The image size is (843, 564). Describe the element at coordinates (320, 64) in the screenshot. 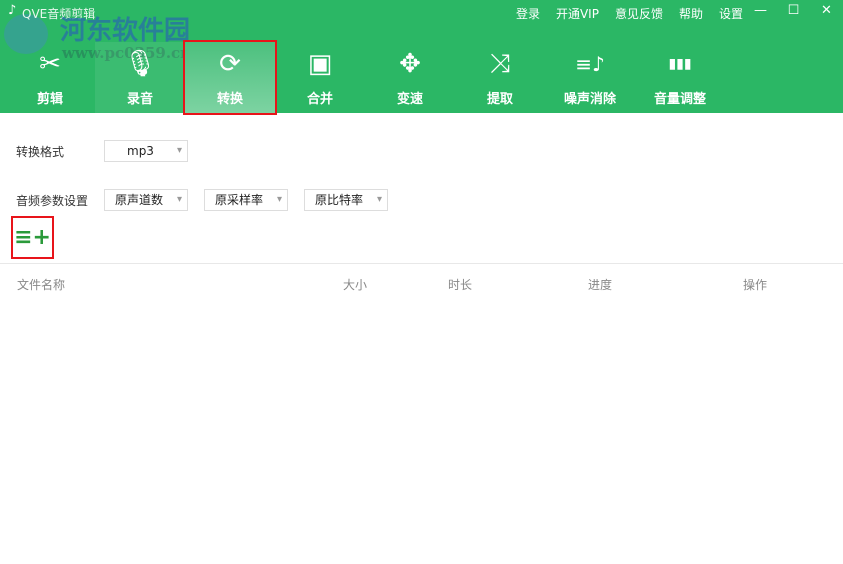

I see `merge-icon: ▣` at that location.